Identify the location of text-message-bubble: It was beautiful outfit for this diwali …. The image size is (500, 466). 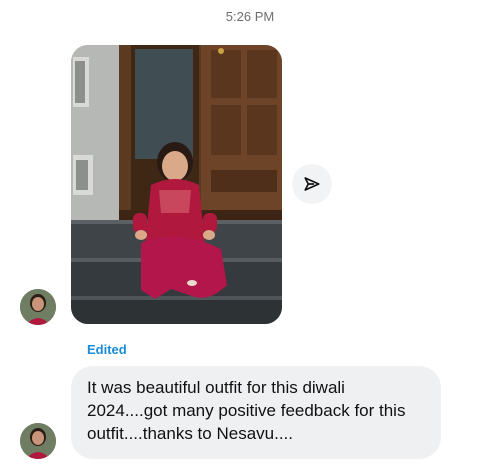
(256, 412).